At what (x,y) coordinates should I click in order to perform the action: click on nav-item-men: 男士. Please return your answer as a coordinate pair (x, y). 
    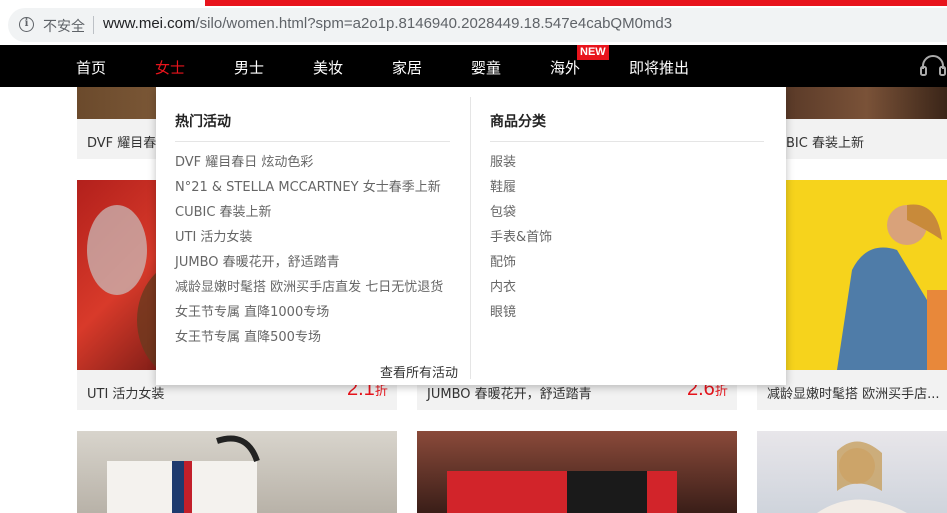
    Looking at the image, I should click on (249, 67).